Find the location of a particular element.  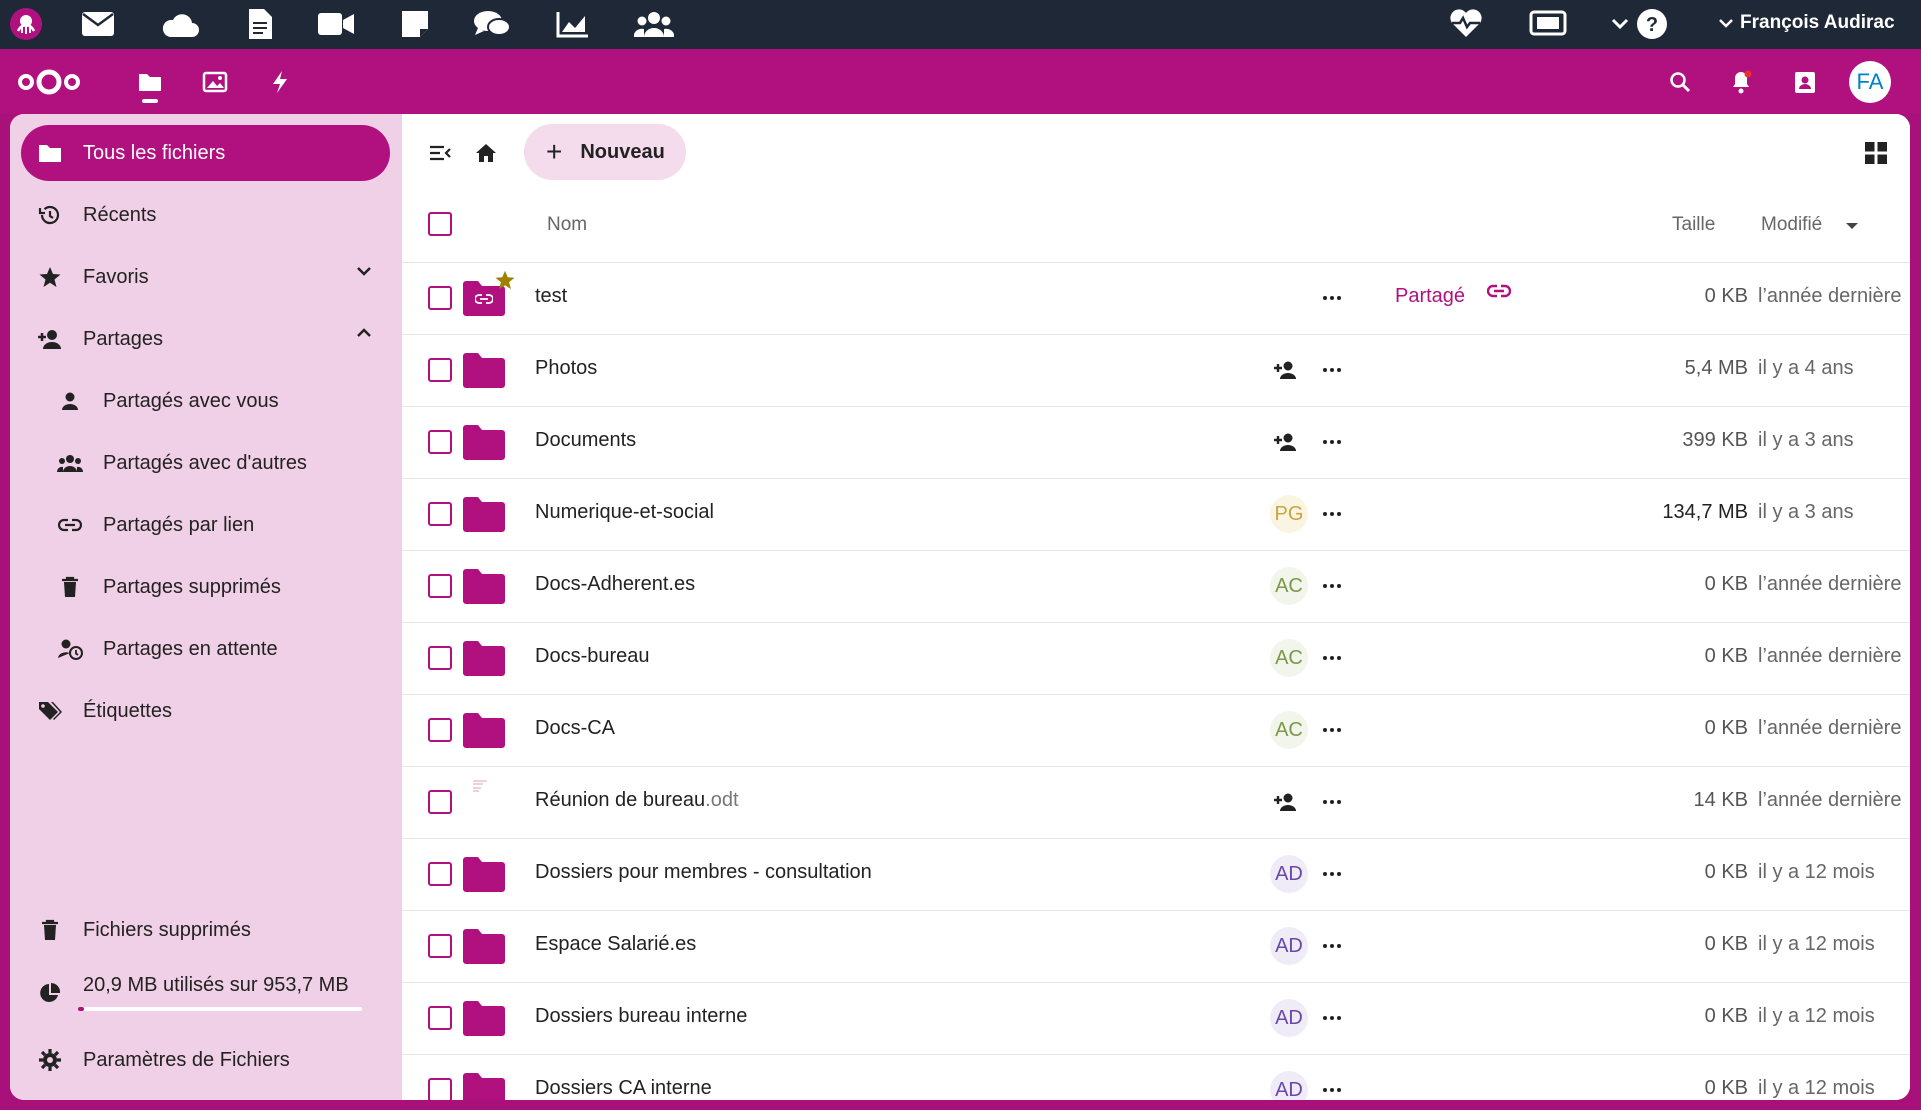

table-row: Documents 399 KB il y a 3 ans is located at coordinates (1156, 442).